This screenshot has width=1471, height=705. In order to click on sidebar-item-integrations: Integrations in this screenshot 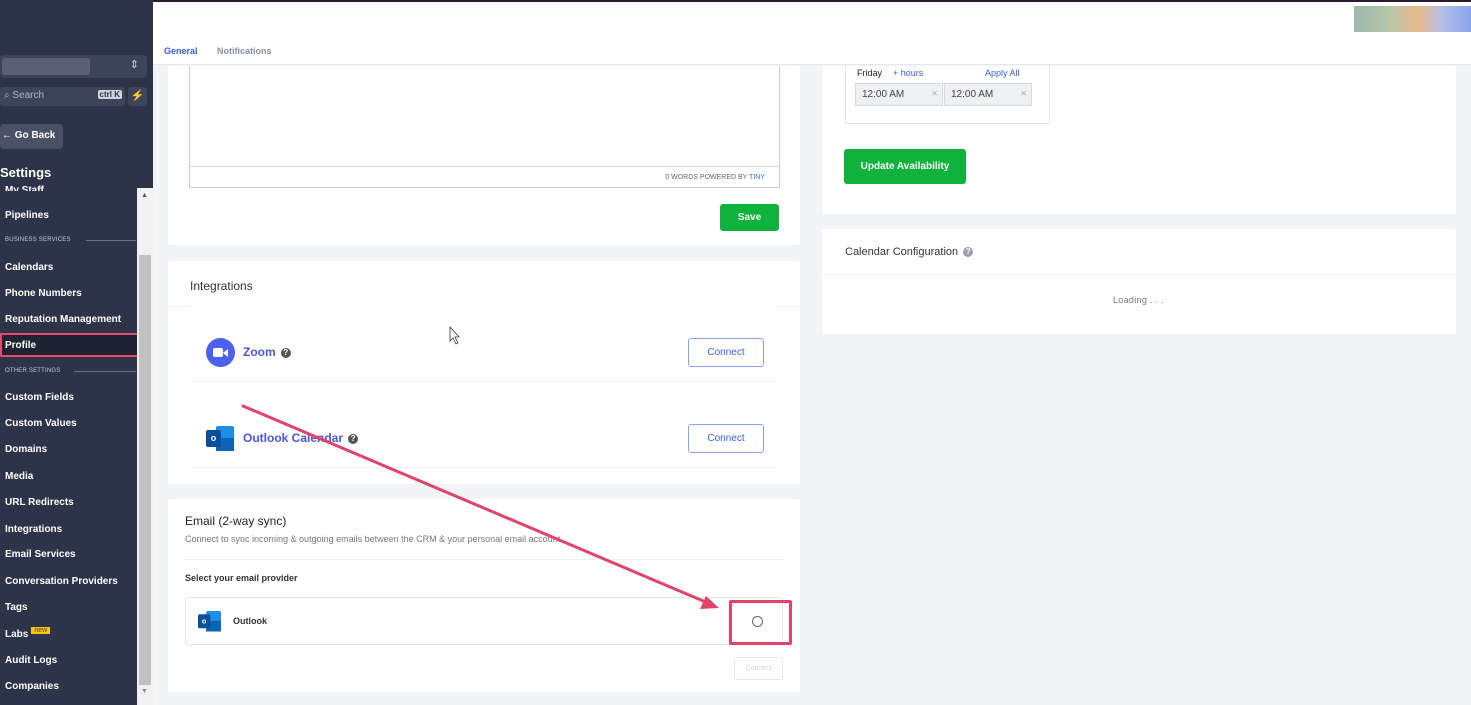, I will do `click(33, 529)`.